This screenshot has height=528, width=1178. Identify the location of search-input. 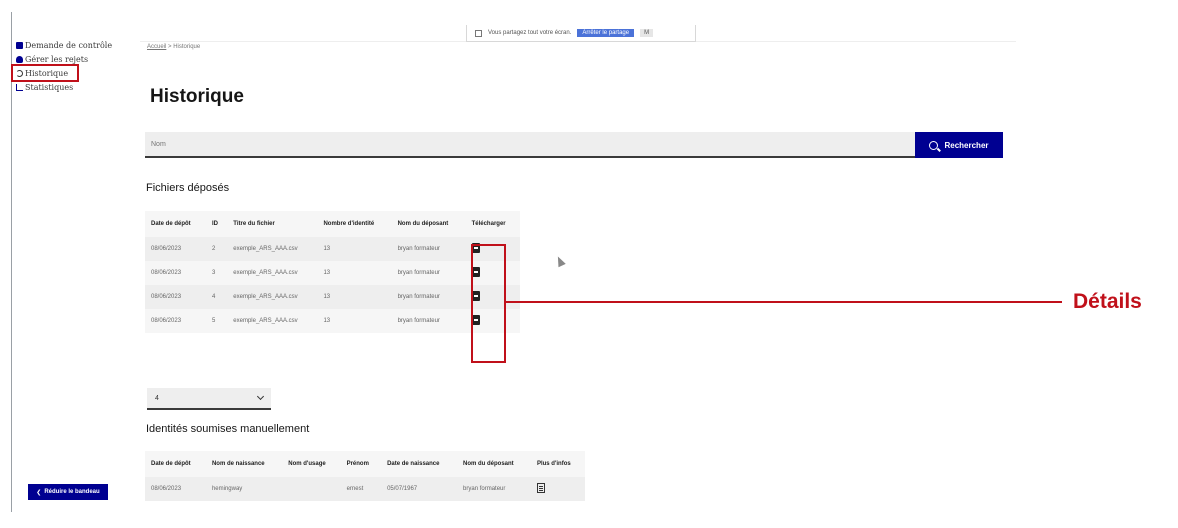
(530, 144).